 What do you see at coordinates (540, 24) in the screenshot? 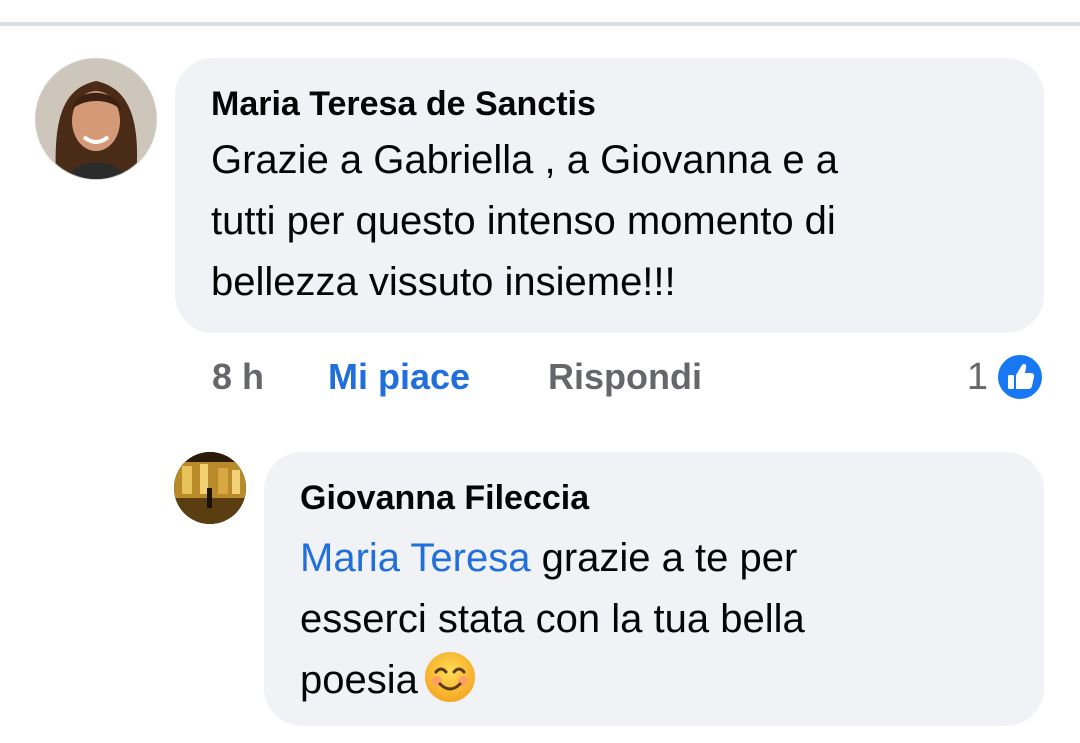
I see `divider` at bounding box center [540, 24].